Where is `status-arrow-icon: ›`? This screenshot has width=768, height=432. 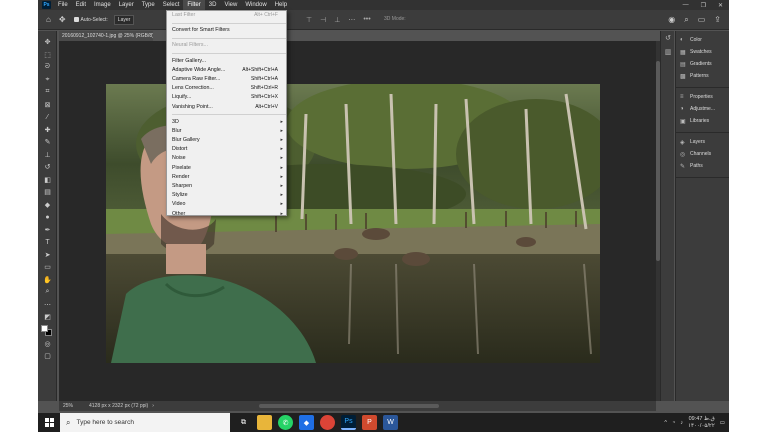
status-arrow-icon: › is located at coordinates (153, 406).